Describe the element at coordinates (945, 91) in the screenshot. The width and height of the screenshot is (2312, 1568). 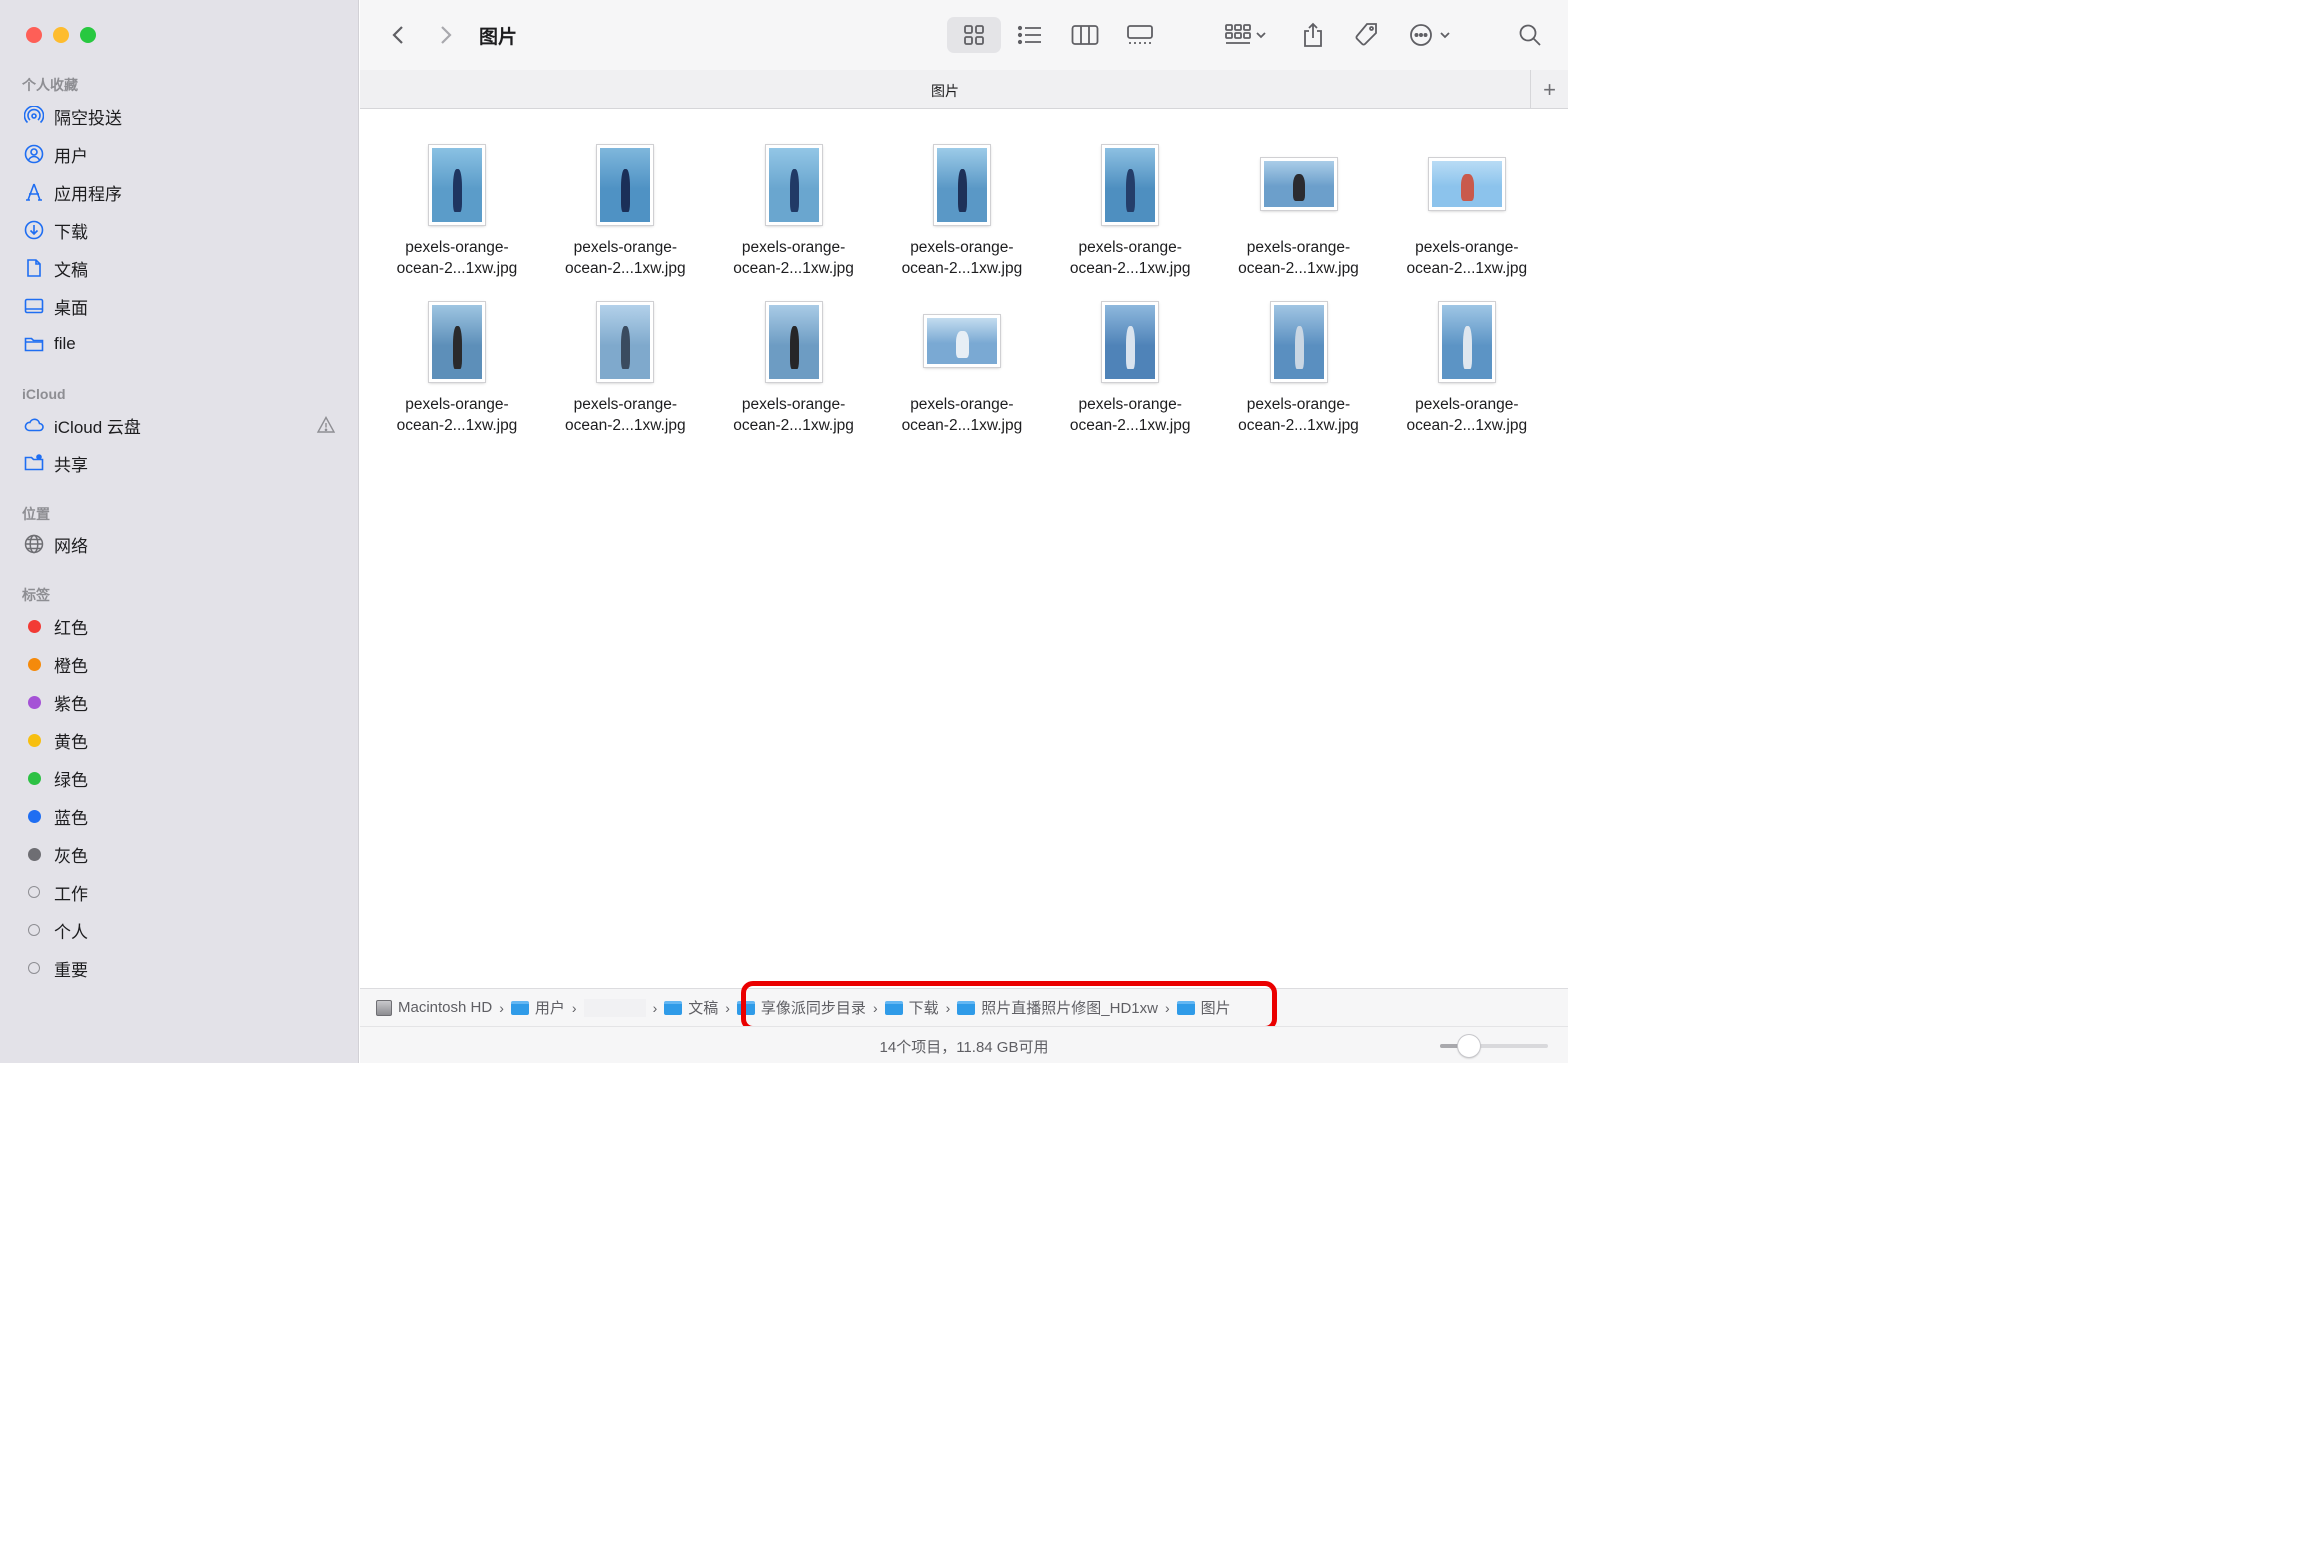
I see `tab-current: 图片` at that location.